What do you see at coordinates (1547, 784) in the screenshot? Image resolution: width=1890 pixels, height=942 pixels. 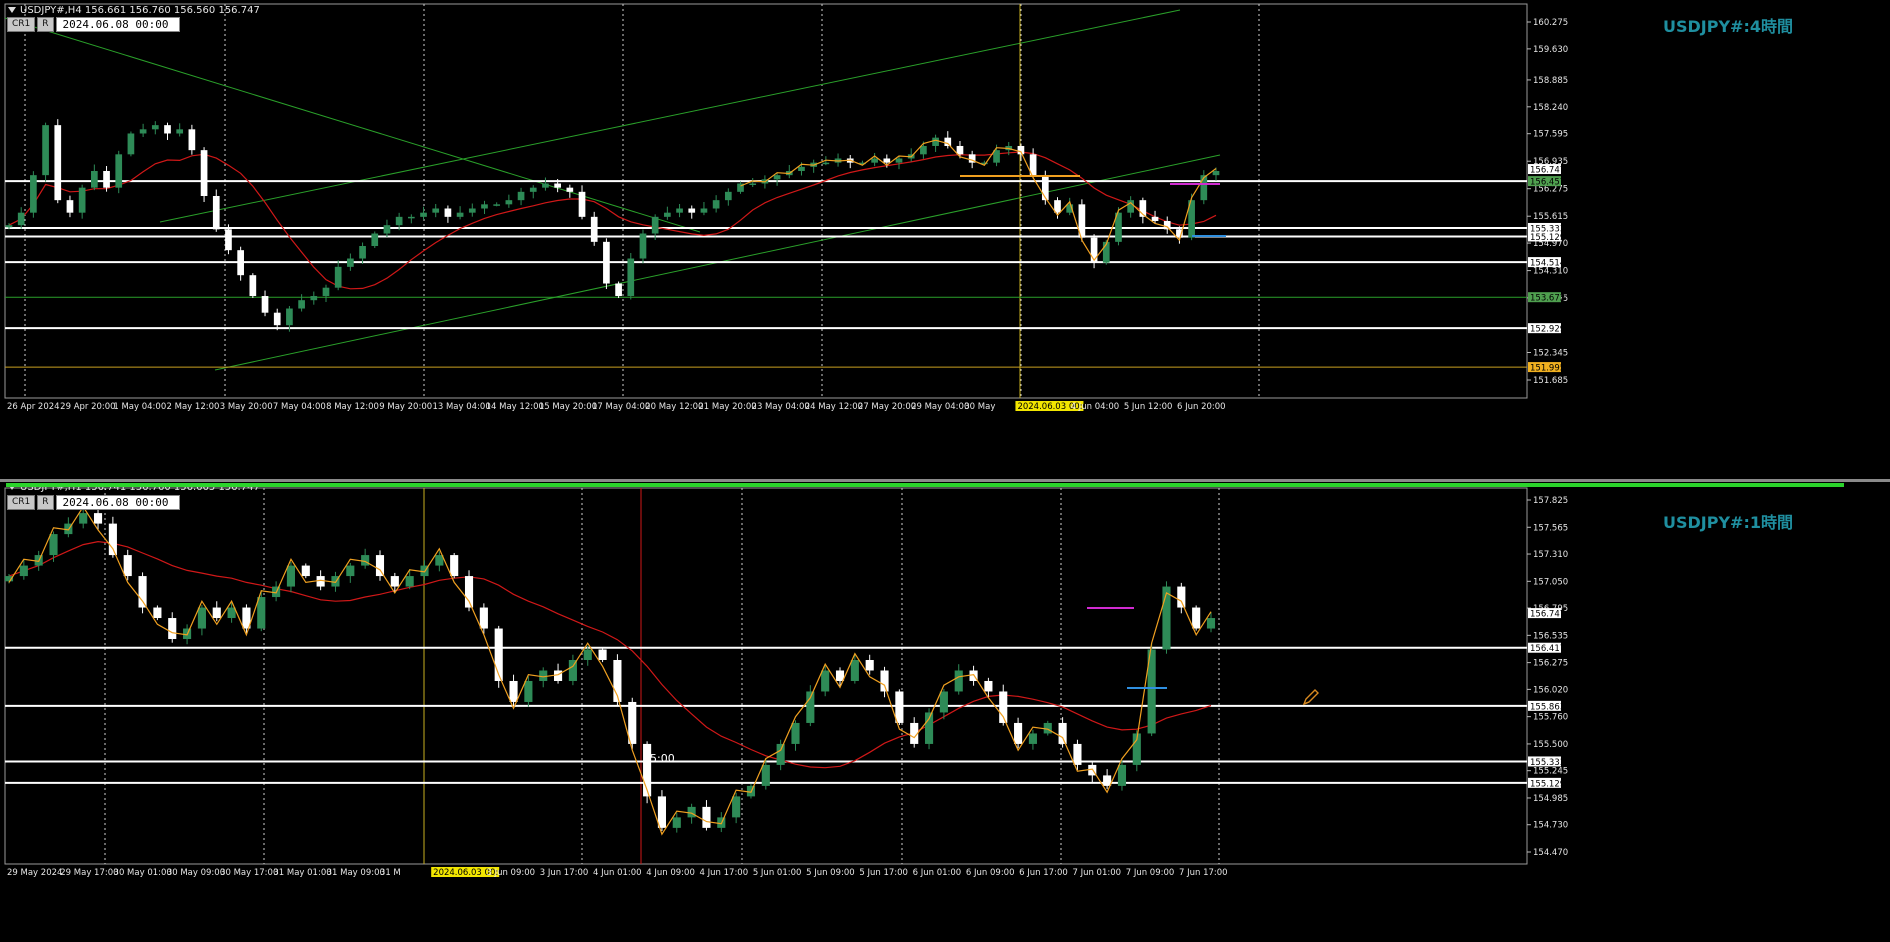 I see `price-label: 155.129` at bounding box center [1547, 784].